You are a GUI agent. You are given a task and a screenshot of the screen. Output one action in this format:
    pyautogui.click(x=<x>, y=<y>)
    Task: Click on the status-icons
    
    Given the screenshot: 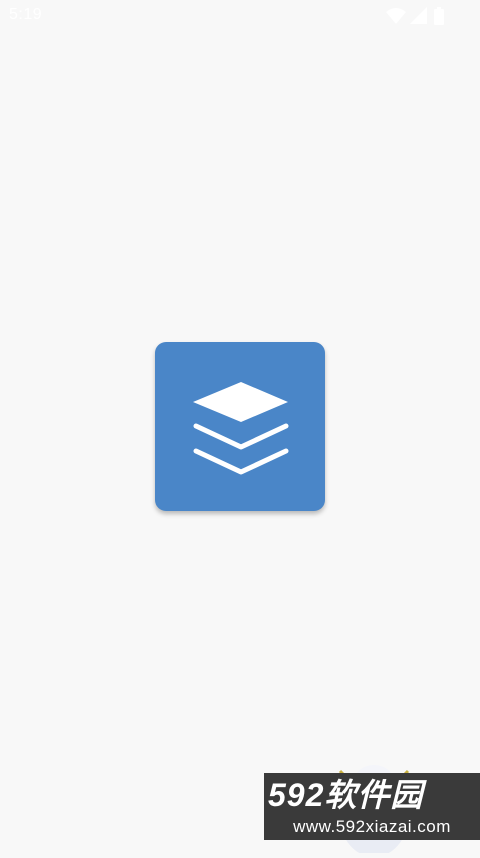 What is the action you would take?
    pyautogui.click(x=419, y=16)
    